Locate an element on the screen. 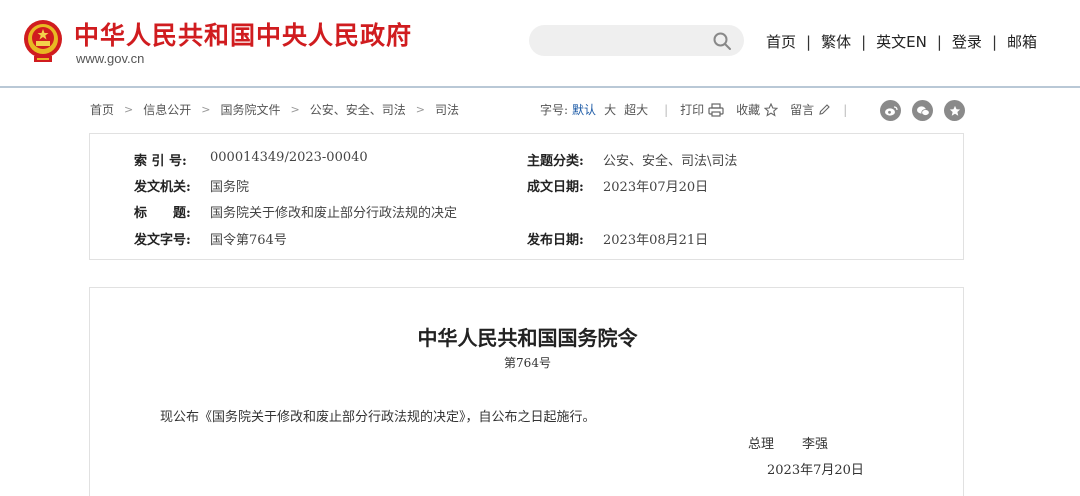  breadcrumb-info-public: 信息公开 is located at coordinates (167, 109).